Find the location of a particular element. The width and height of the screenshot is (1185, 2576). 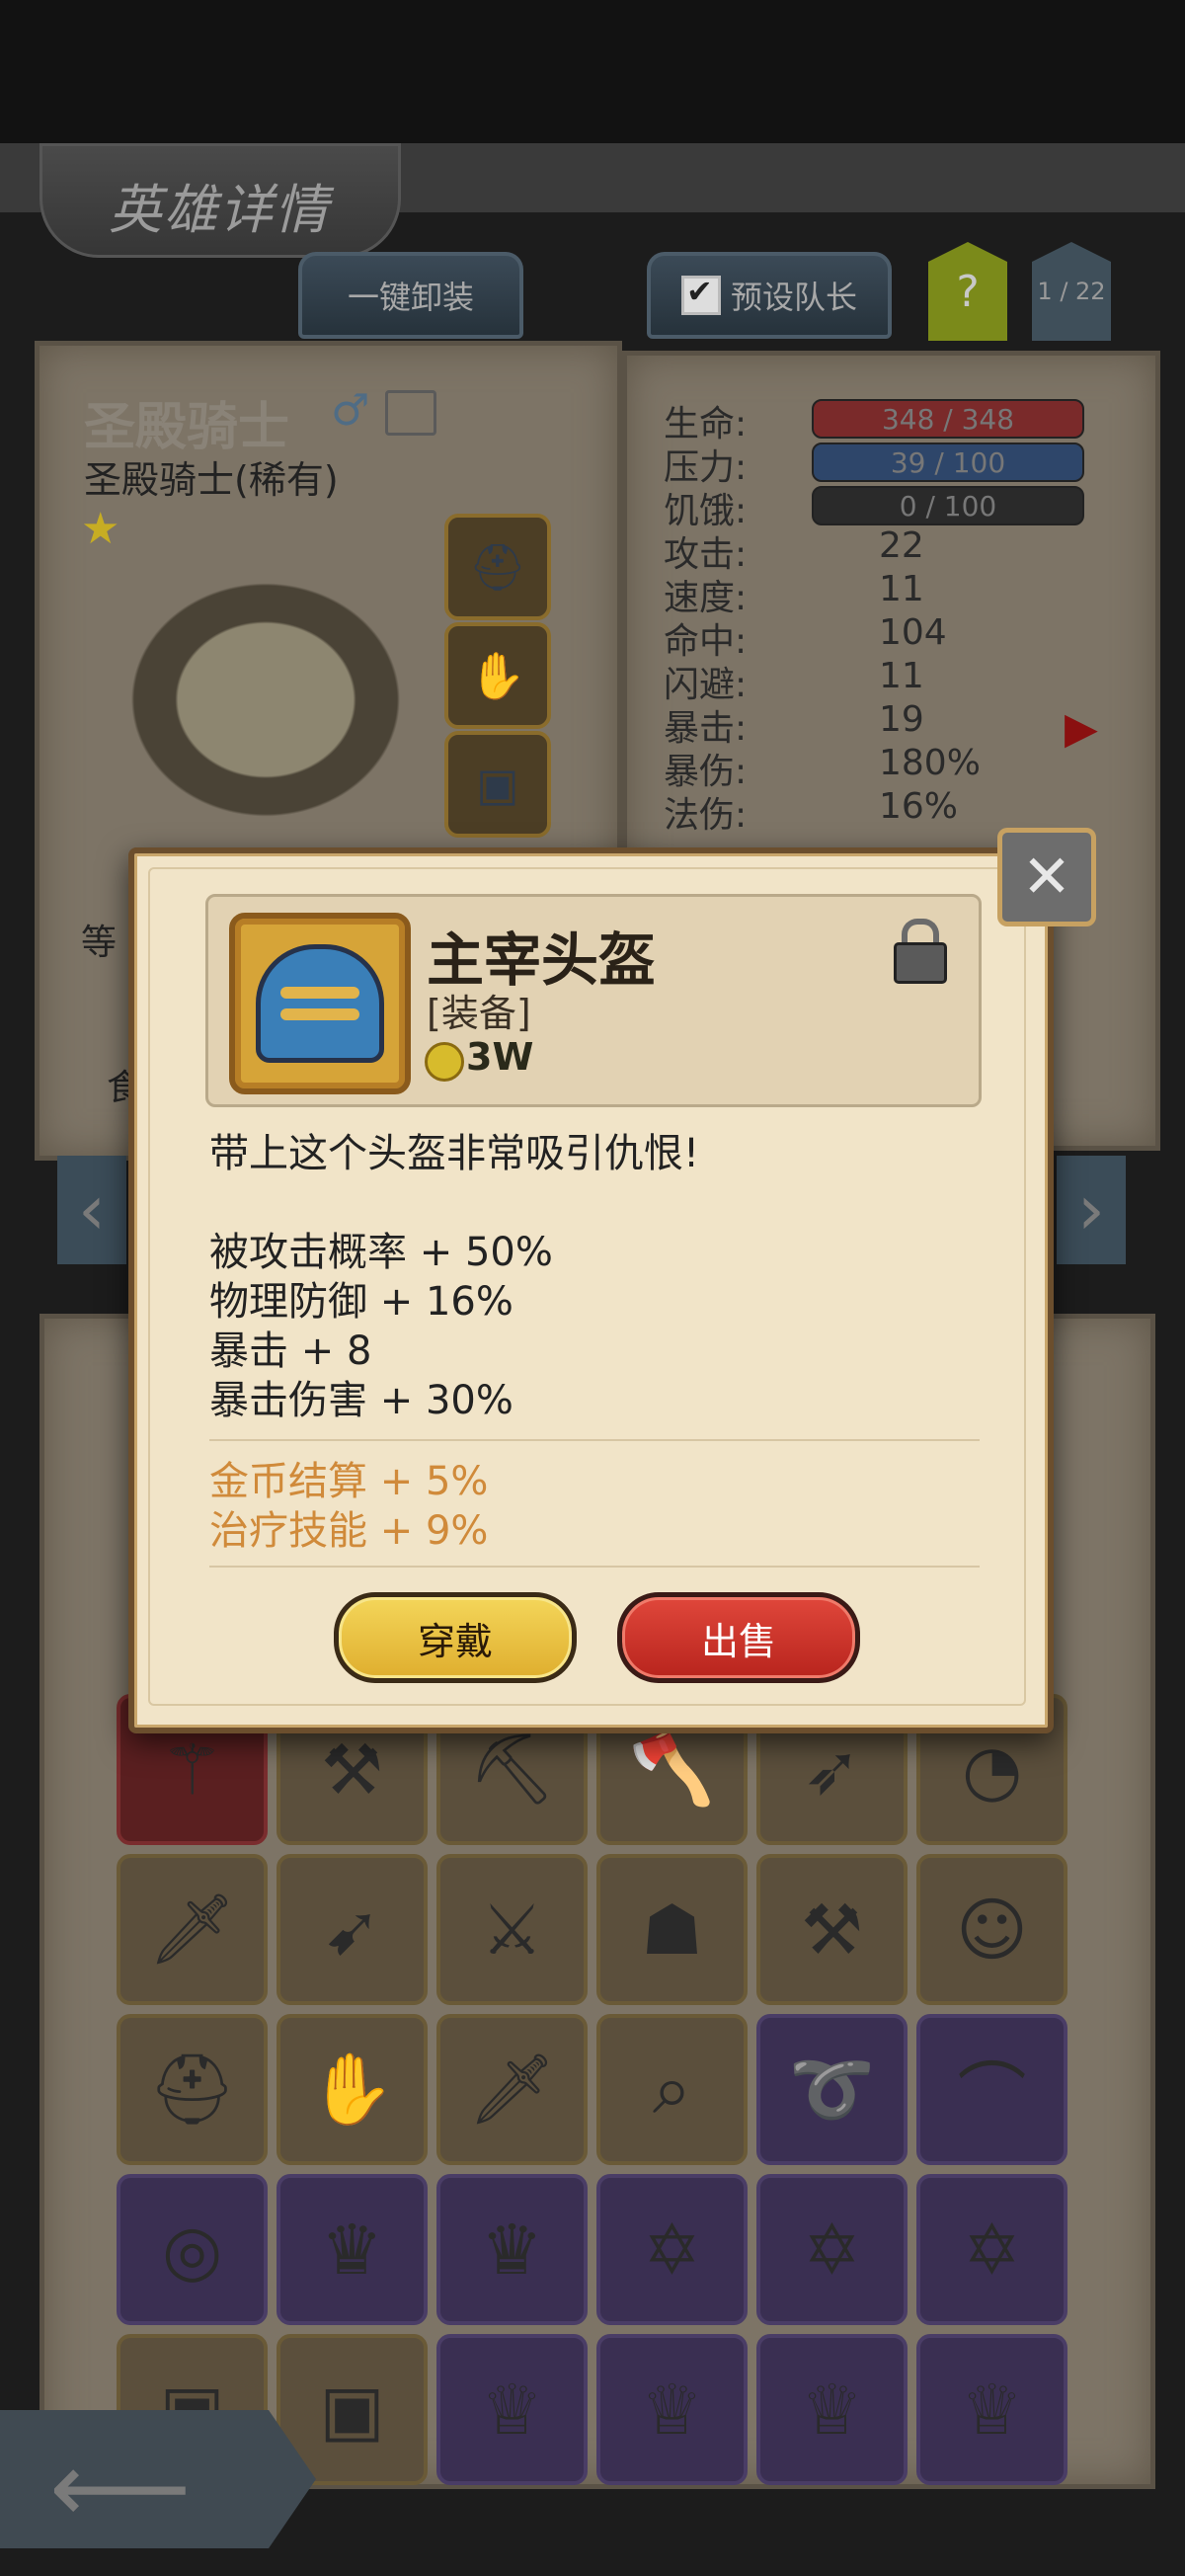

crossbow-icon: ➶ is located at coordinates (832, 1770).